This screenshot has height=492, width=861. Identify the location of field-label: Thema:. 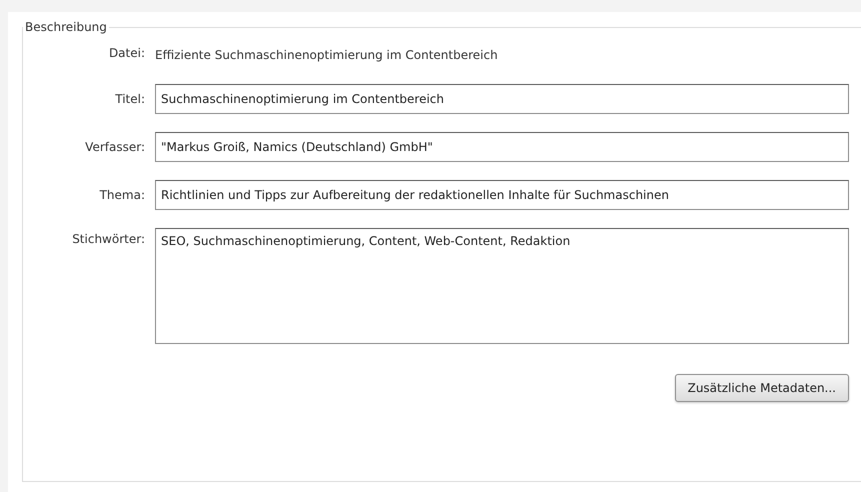
(121, 195).